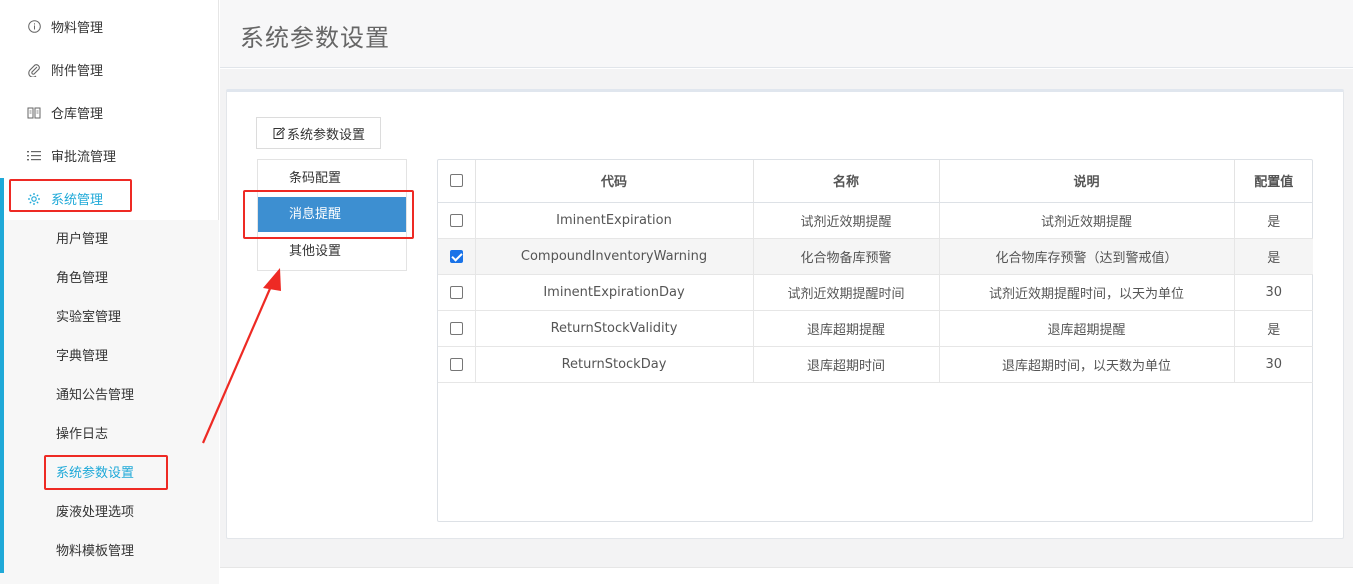 The width and height of the screenshot is (1353, 584). What do you see at coordinates (34, 113) in the screenshot?
I see `book-icon` at bounding box center [34, 113].